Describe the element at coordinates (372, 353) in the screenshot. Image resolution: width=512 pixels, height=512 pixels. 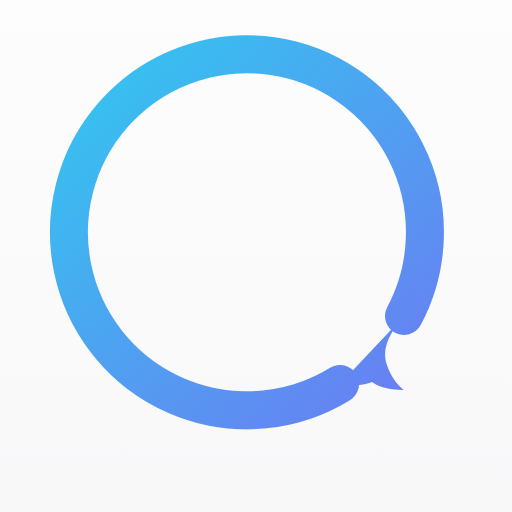
I see `bubble-tail` at that location.